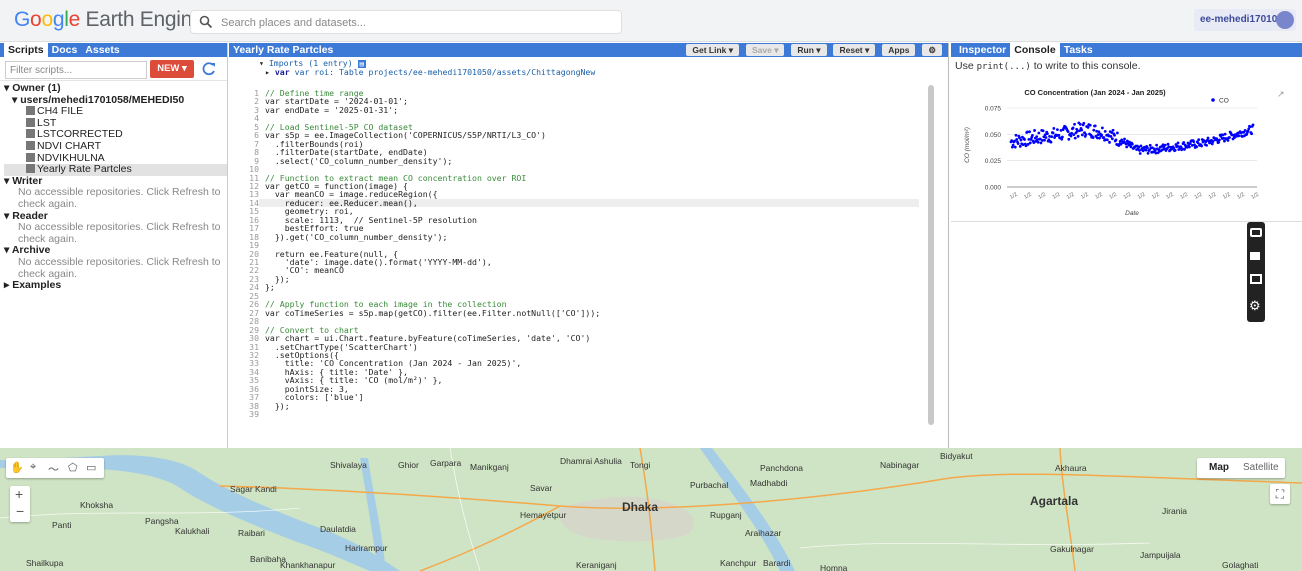  I want to click on map-place-label: Jampuijala, so click(1160, 555).